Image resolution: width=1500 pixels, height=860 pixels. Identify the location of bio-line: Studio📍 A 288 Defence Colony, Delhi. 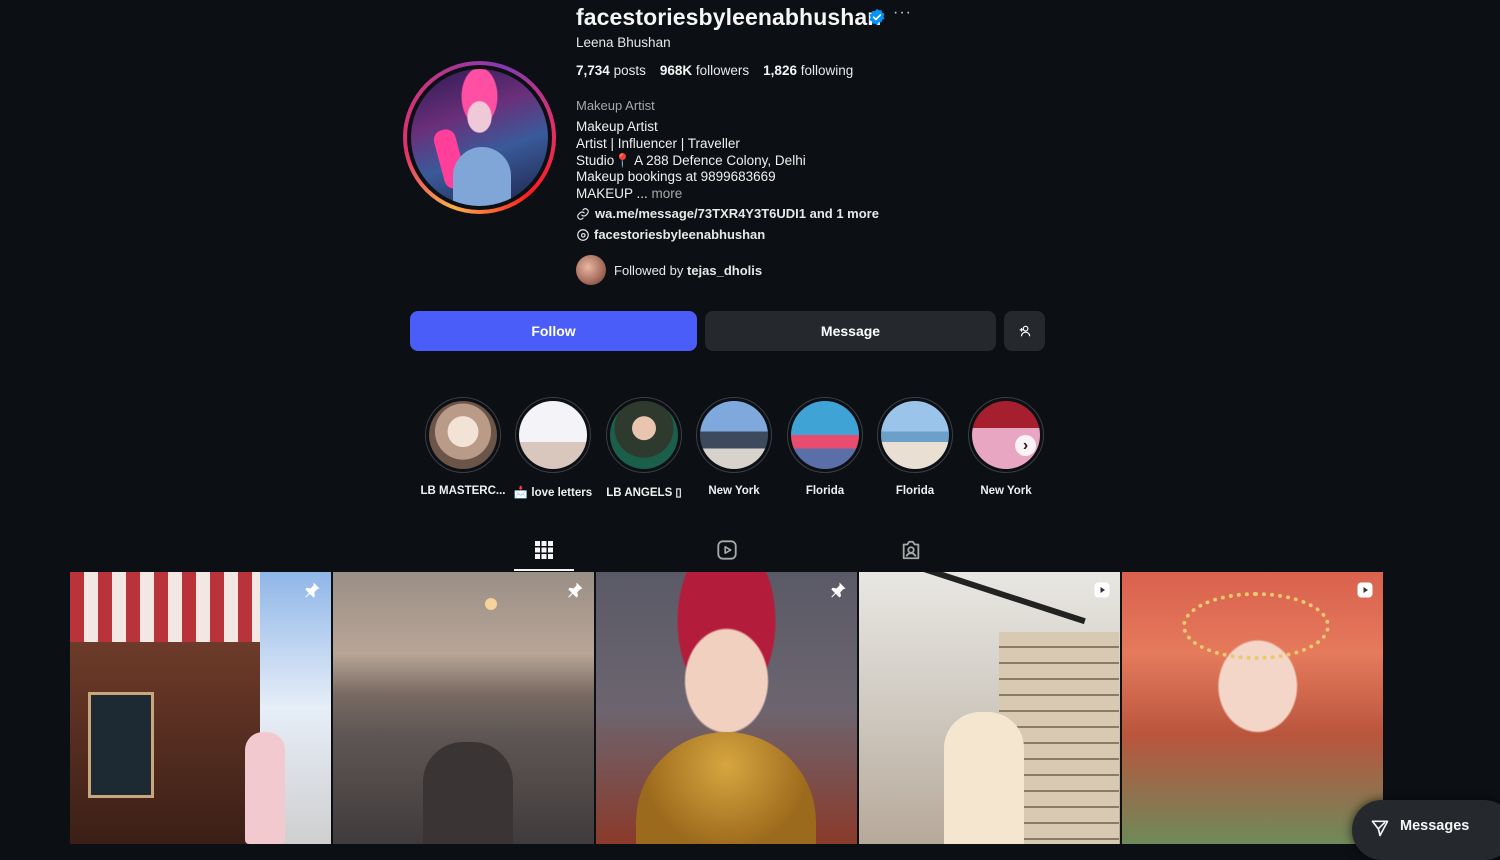
(691, 160).